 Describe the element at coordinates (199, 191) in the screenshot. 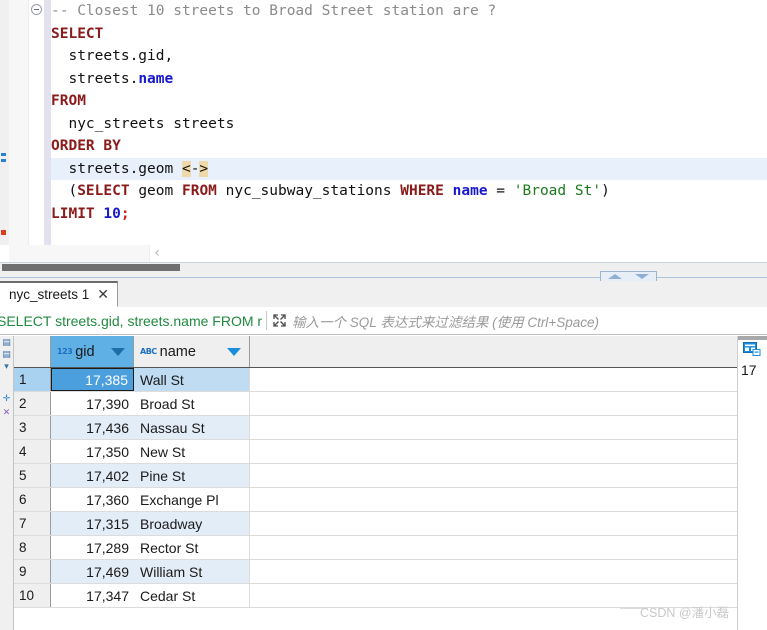

I see `sql-token: FROM` at that location.